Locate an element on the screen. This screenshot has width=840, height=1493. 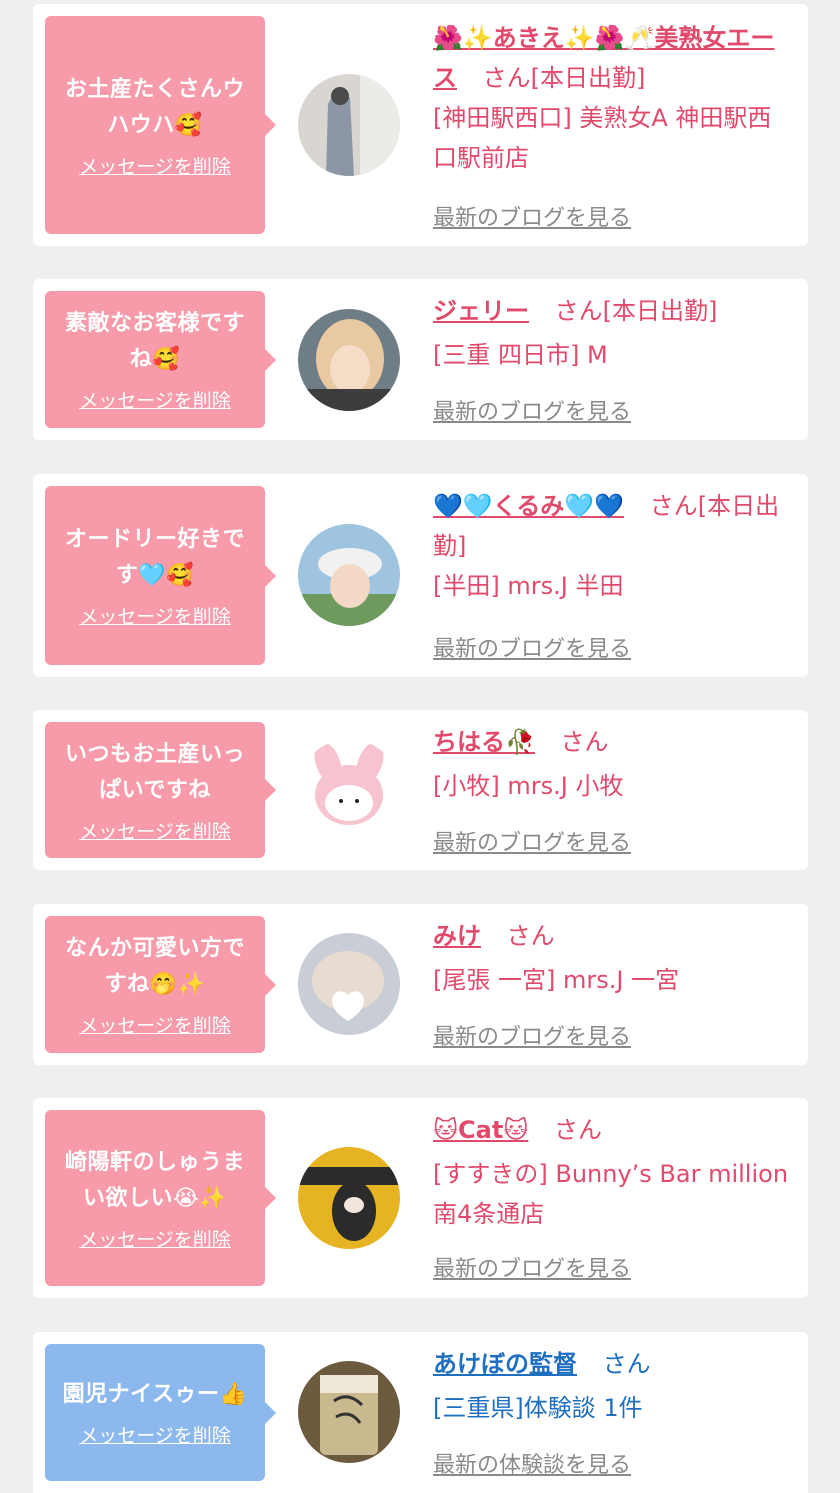
cast-name-line: みけ さん is located at coordinates (613, 936).